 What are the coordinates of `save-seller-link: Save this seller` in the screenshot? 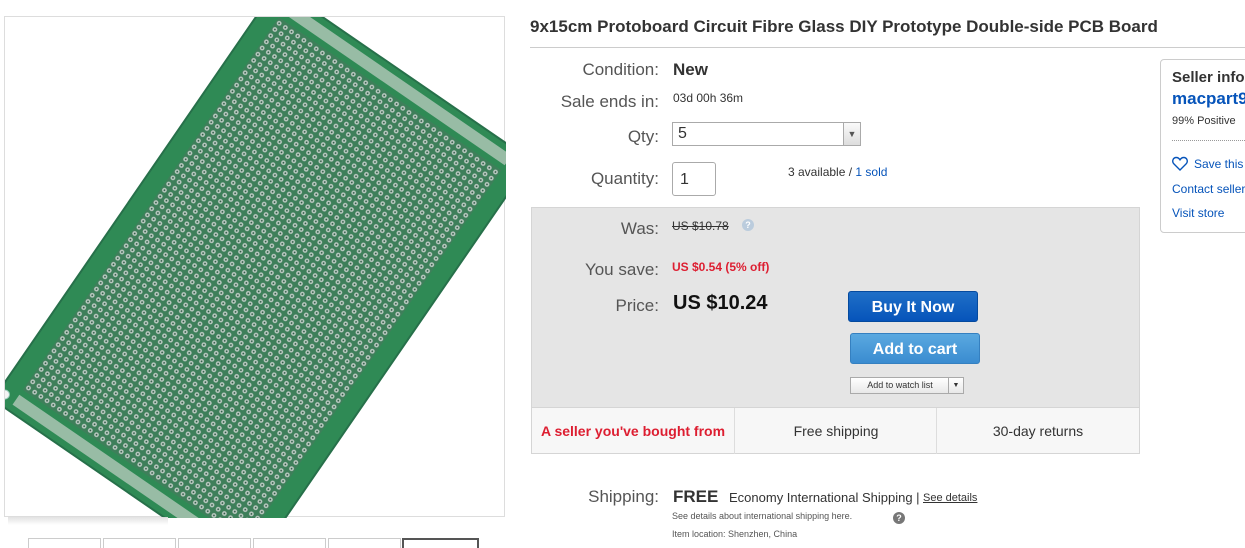 It's located at (1208, 163).